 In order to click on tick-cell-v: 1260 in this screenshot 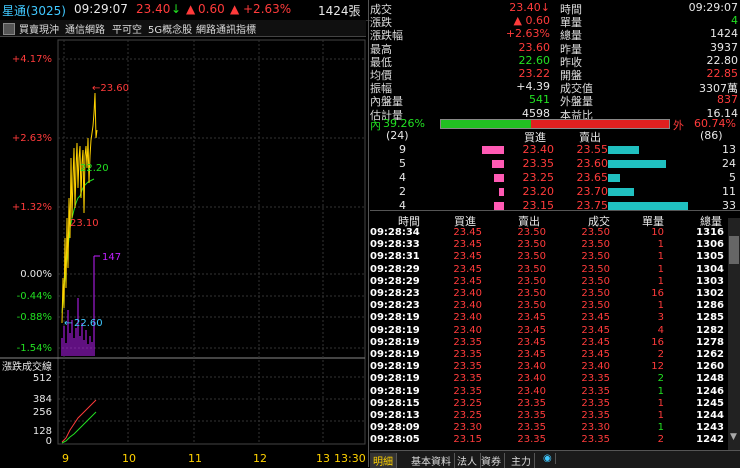, I will do `click(710, 367)`.